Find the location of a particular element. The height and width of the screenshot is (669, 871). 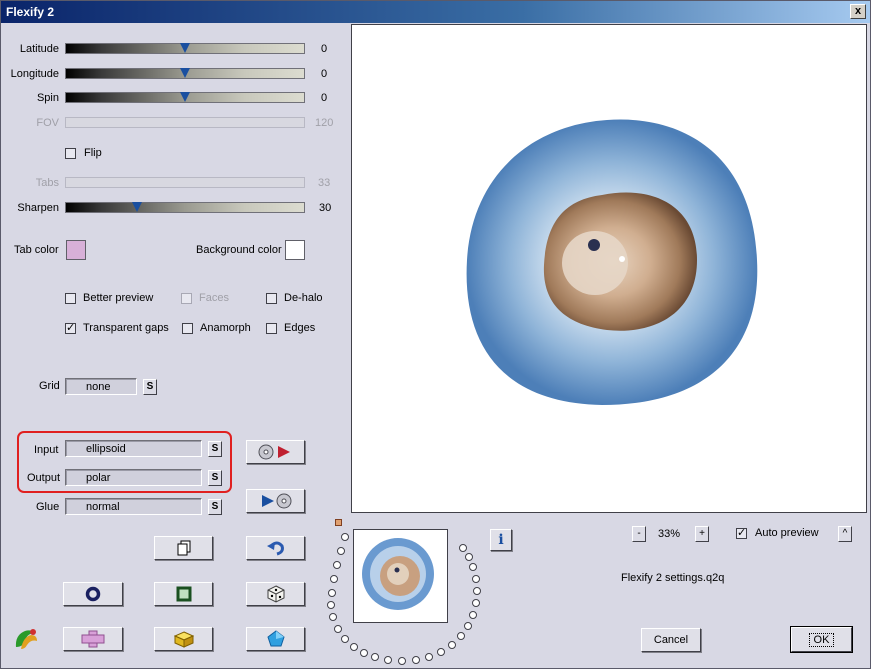

grid-value: none is located at coordinates (98, 387).